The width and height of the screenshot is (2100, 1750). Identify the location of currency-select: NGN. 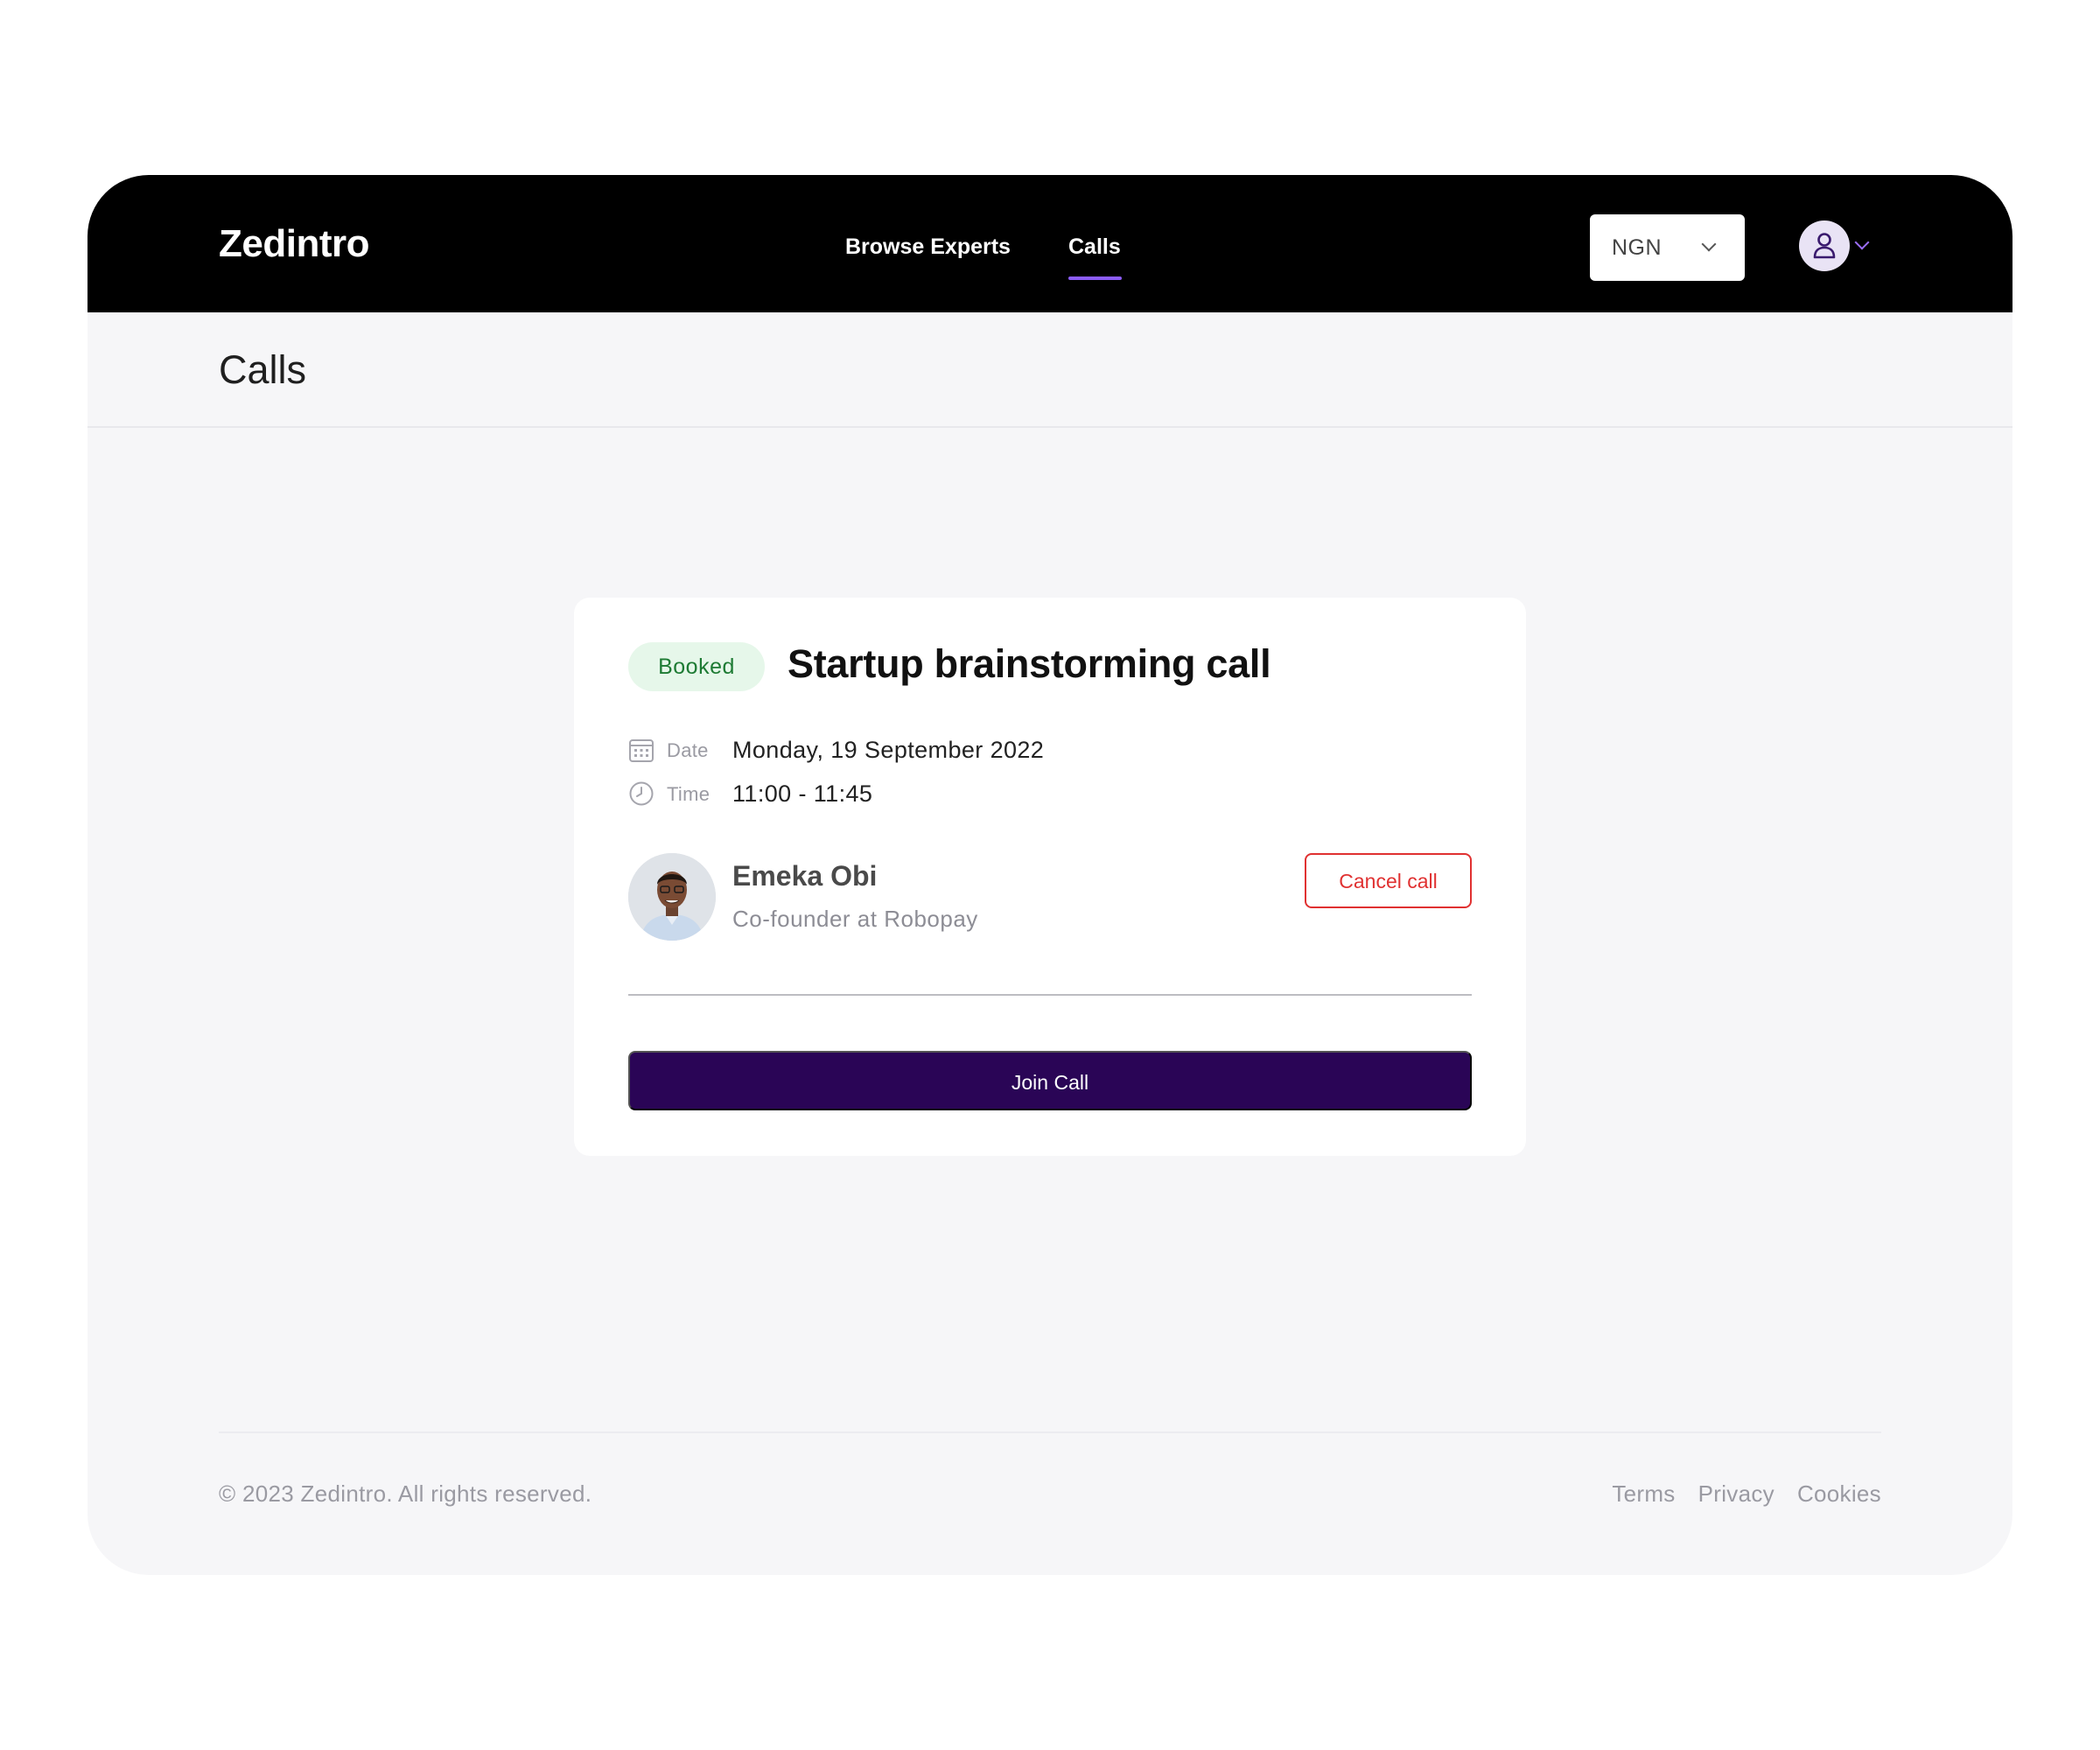
(1667, 247).